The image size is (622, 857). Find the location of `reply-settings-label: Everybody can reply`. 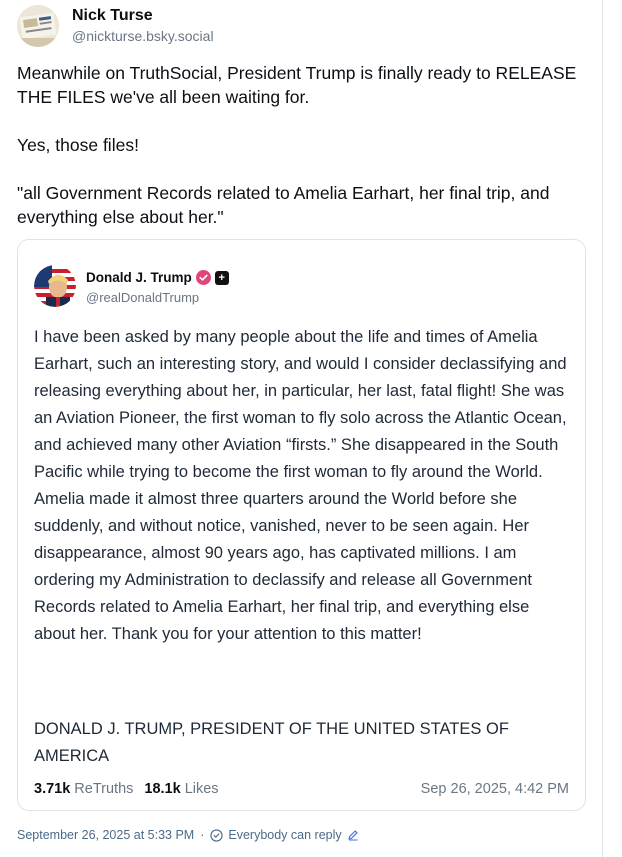

reply-settings-label: Everybody can reply is located at coordinates (284, 835).